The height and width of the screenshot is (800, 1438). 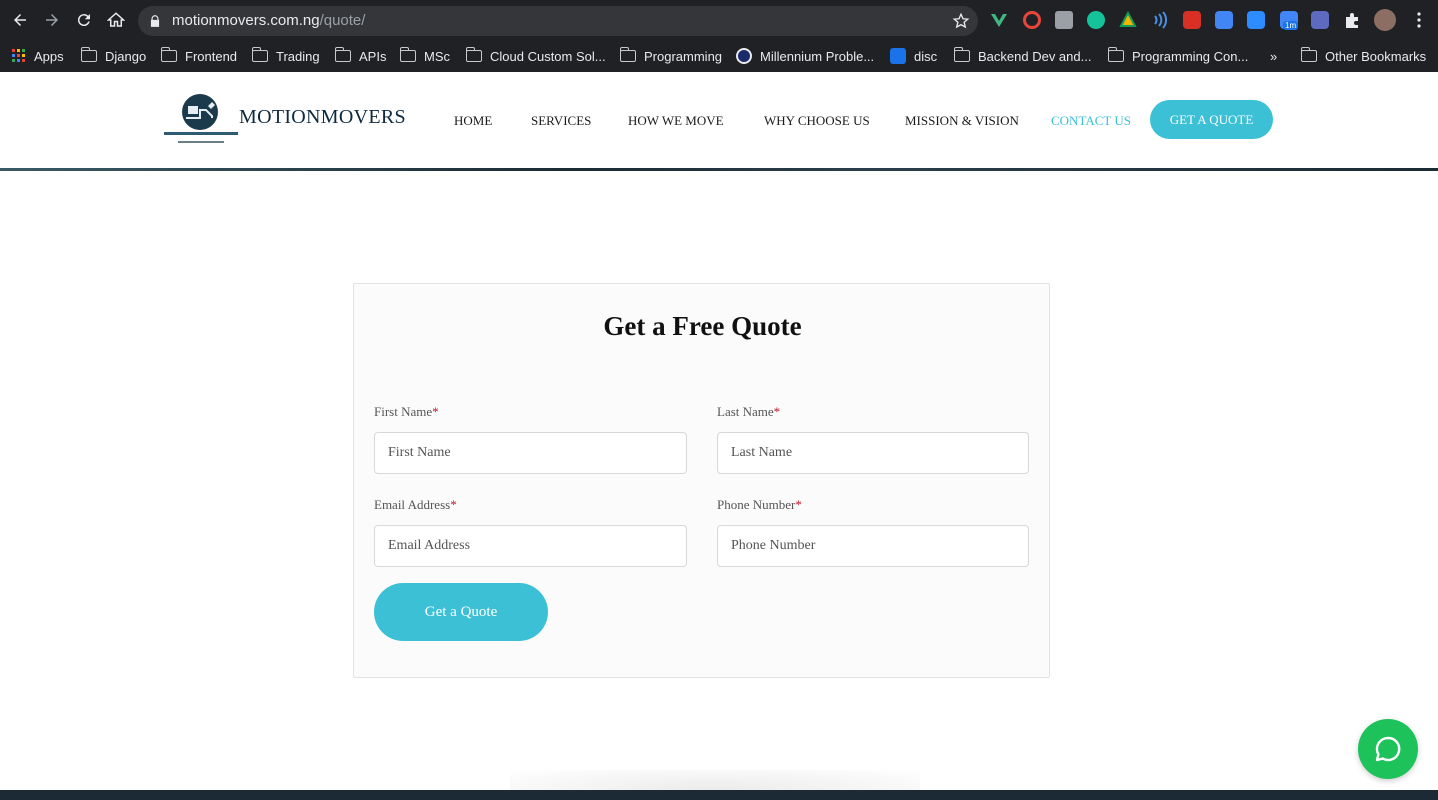 I want to click on email-label: Email Address*, so click(x=415, y=505).